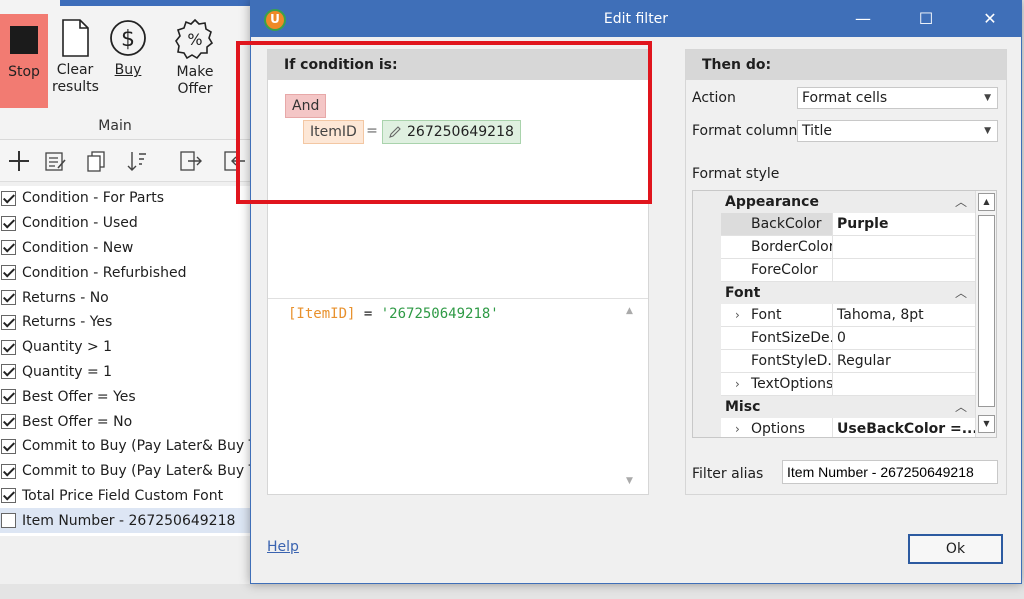 This screenshot has height=599, width=1024. What do you see at coordinates (458, 298) in the screenshot?
I see `panel-divider` at bounding box center [458, 298].